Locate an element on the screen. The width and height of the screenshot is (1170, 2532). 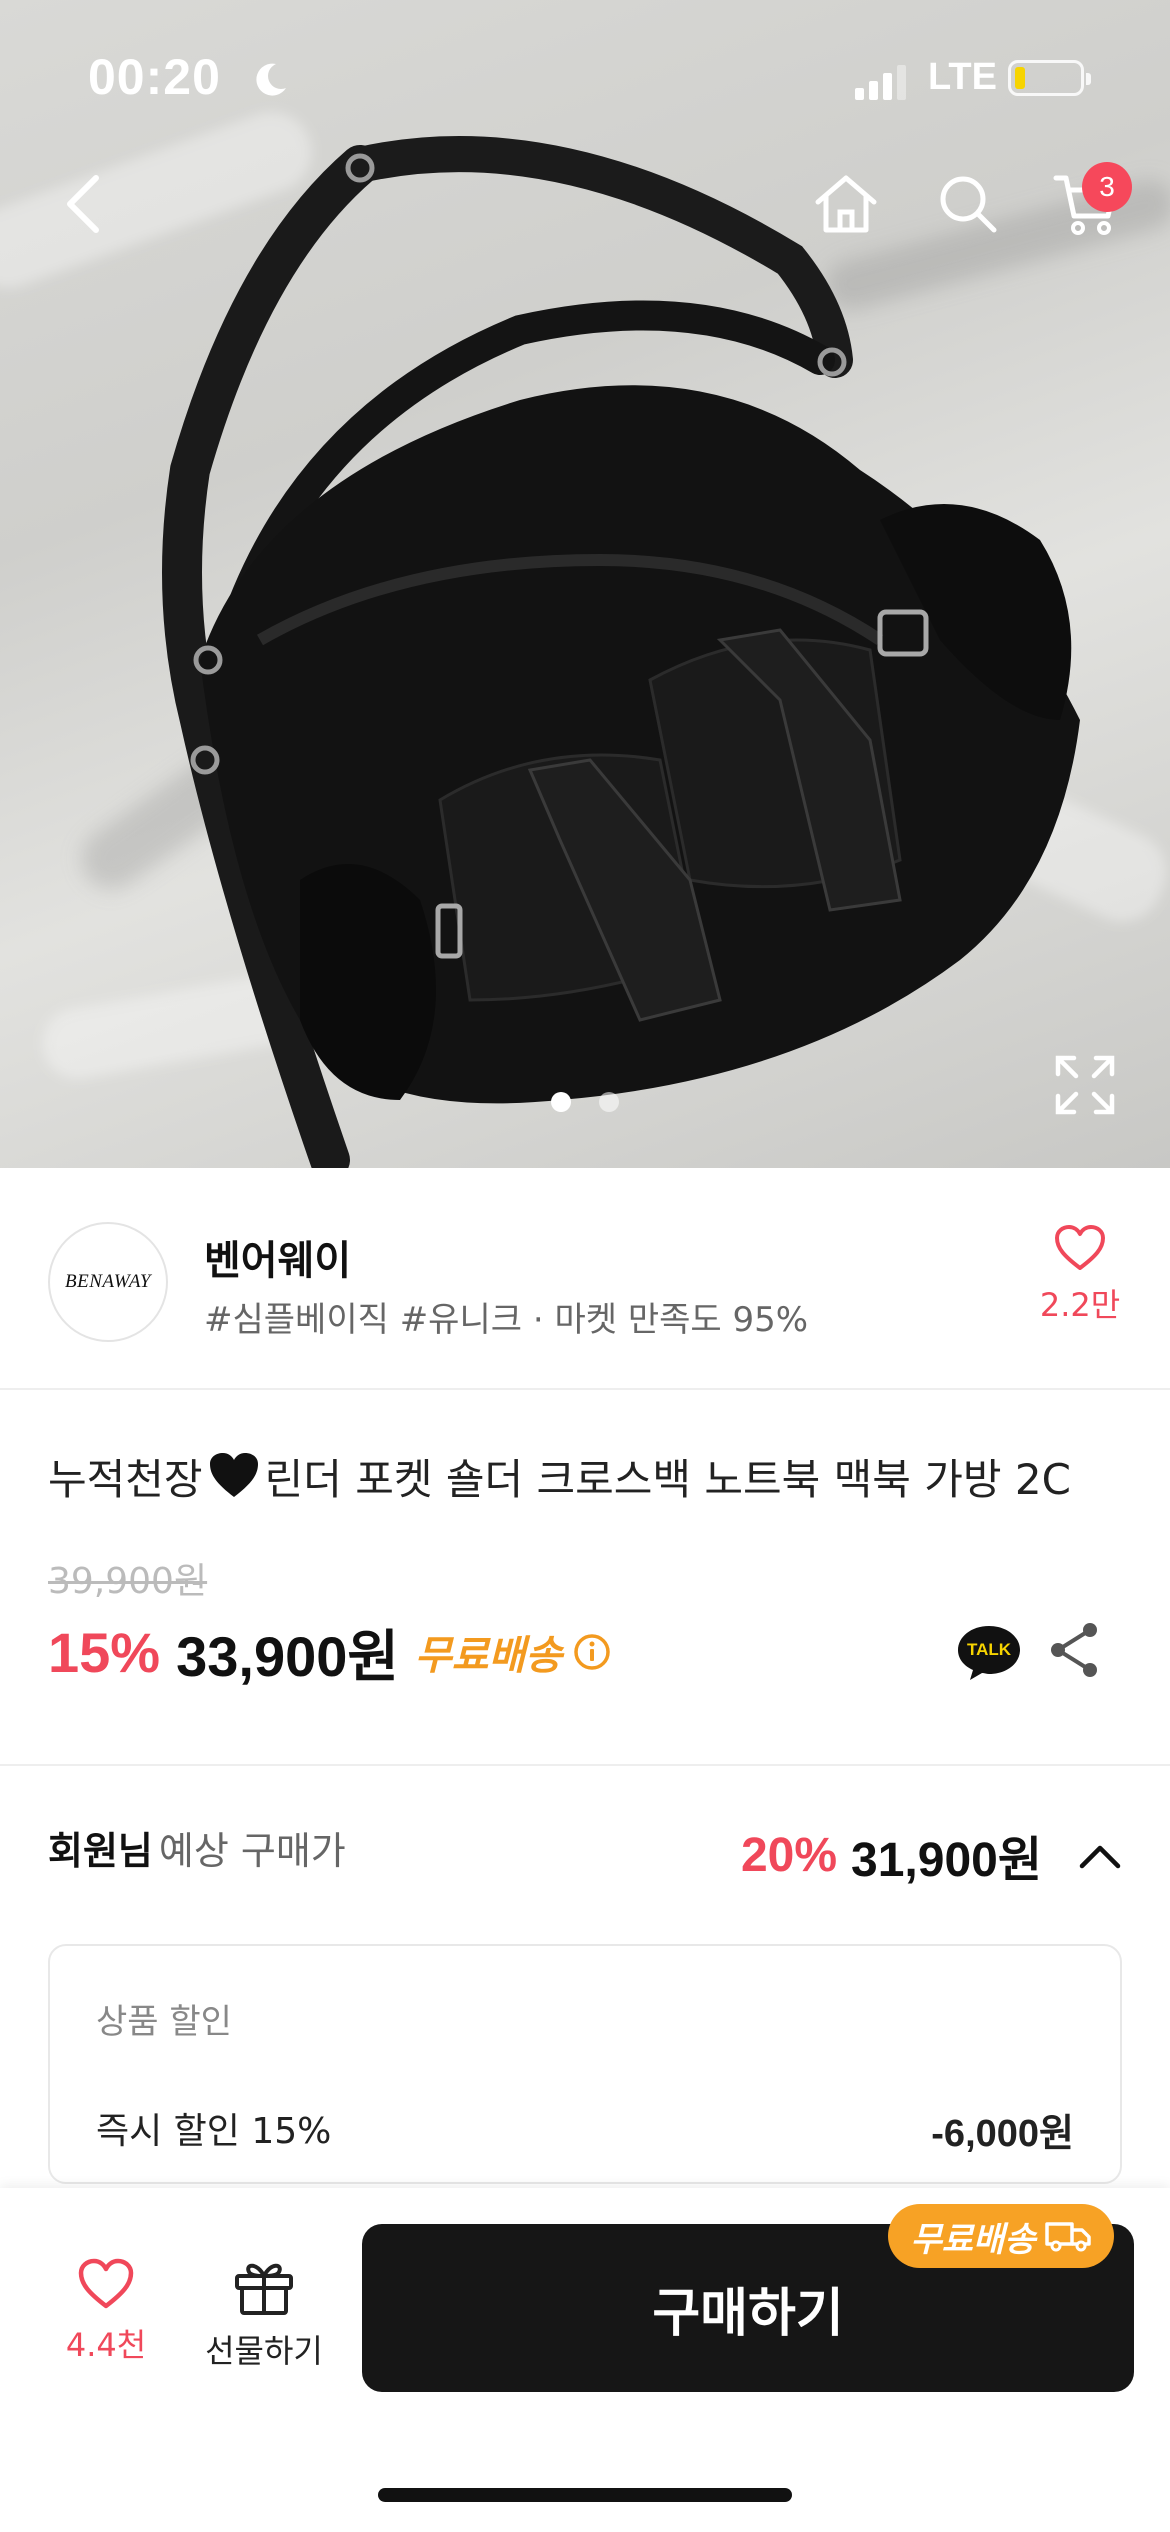
moon-icon is located at coordinates (271, 79).